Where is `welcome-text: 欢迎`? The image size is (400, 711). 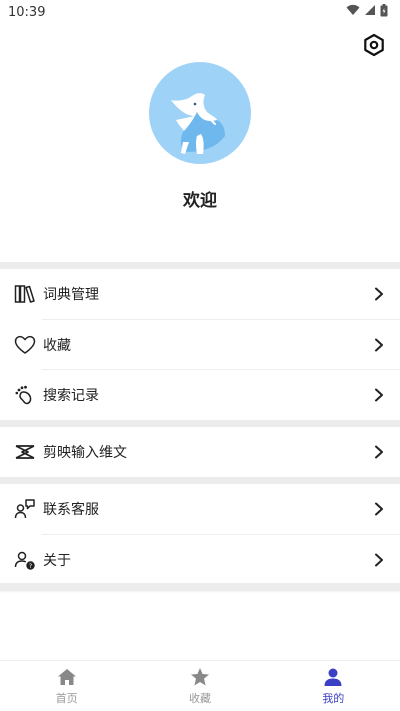 welcome-text: 欢迎 is located at coordinates (200, 201).